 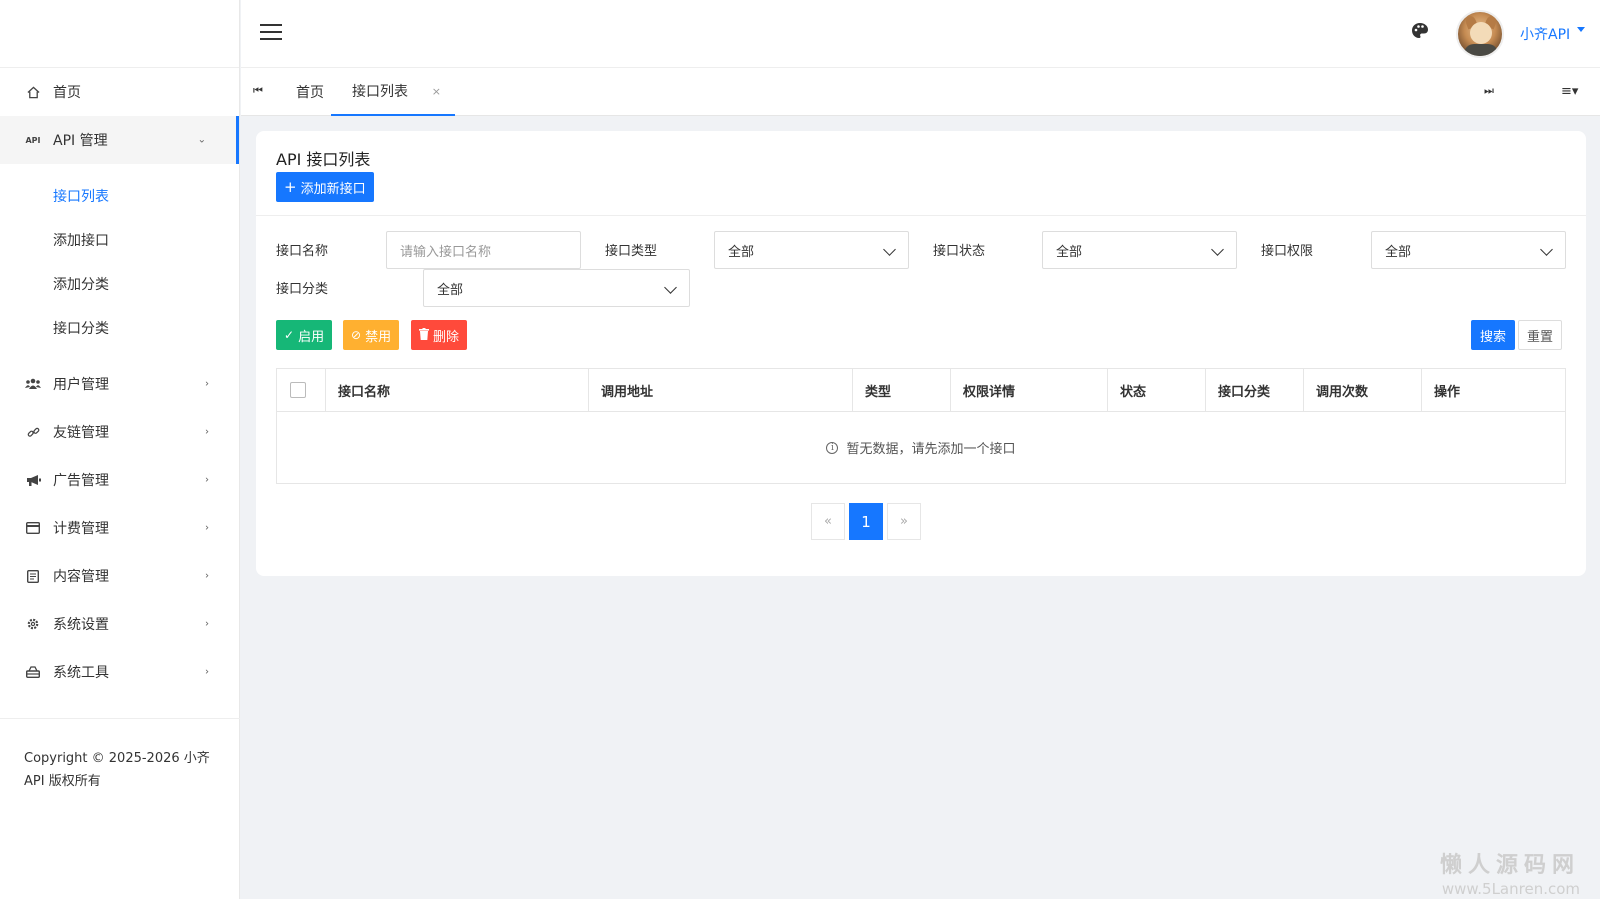 I want to click on api-submenu: 接口列表 添加接口 添加分类 接口分类, so click(x=119, y=262).